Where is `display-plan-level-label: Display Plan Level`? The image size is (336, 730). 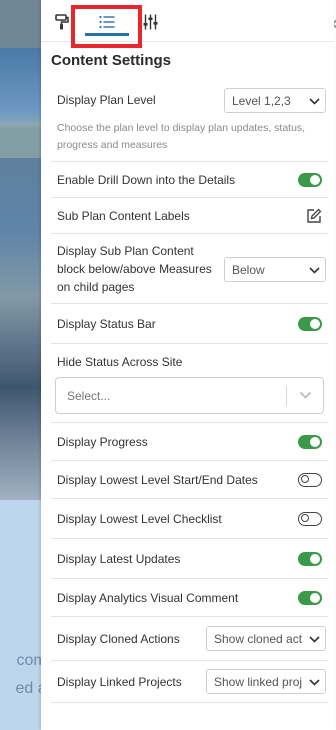
display-plan-level-label: Display Plan Level is located at coordinates (106, 100).